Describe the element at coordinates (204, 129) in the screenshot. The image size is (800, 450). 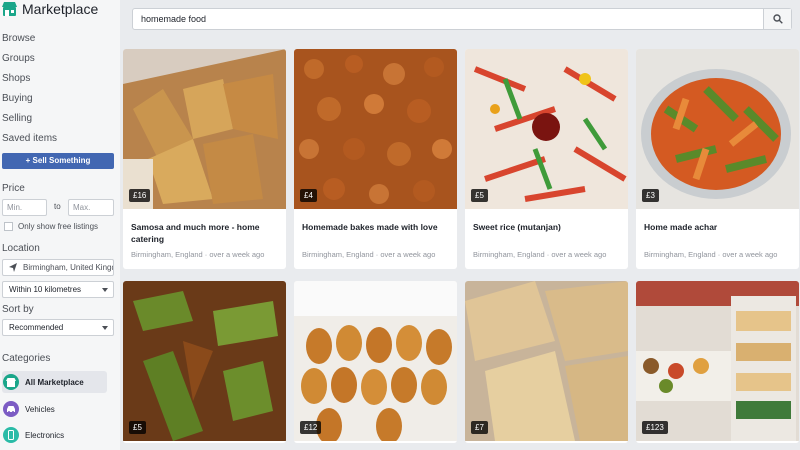
I see `listing-photo: £16` at that location.